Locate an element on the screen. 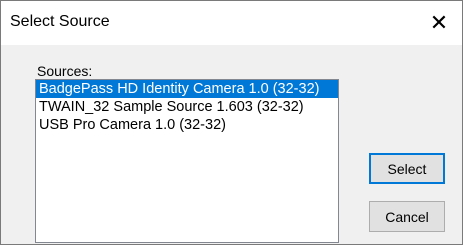  source-item-twain-sample: TWAIN_32 Sample Source 1.603 (32-32) is located at coordinates (187, 107).